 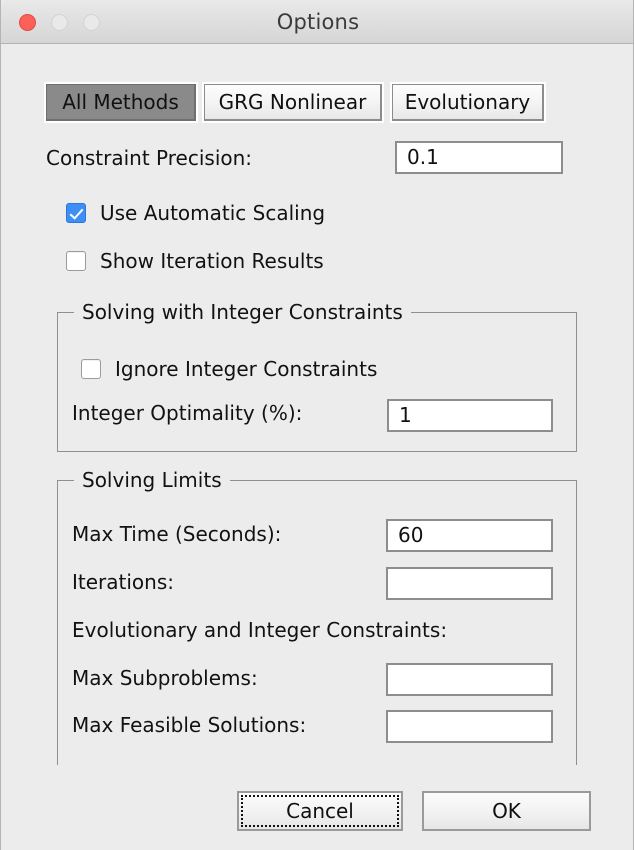 I want to click on window-title: Options, so click(x=318, y=22).